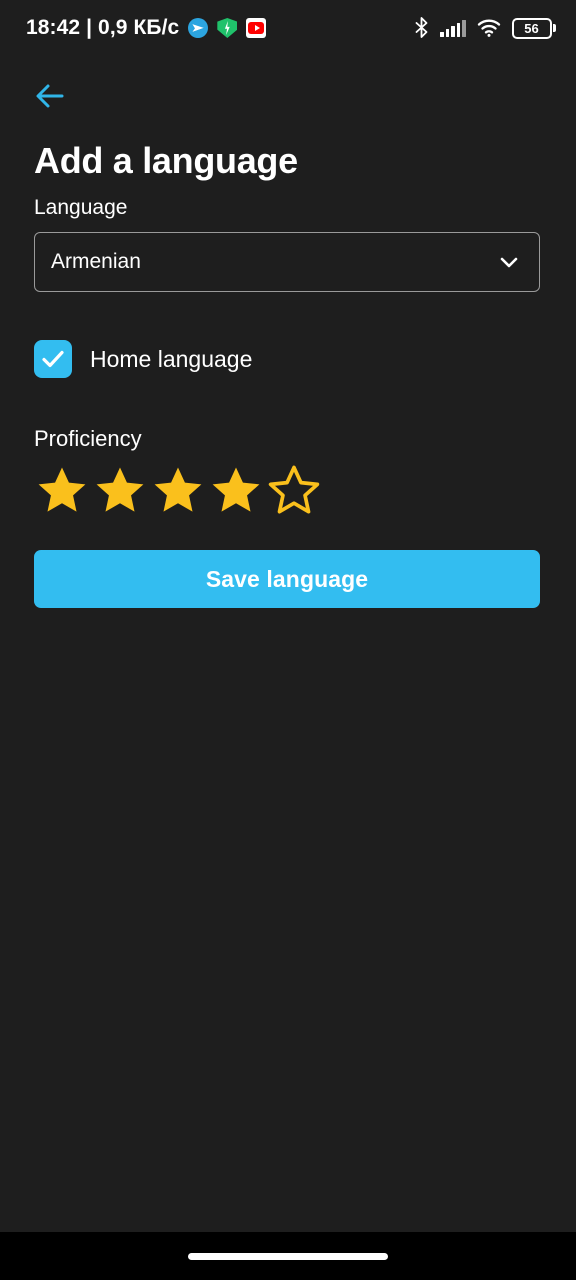 This screenshot has width=576, height=1280. I want to click on home-language-label: Home language, so click(171, 358).